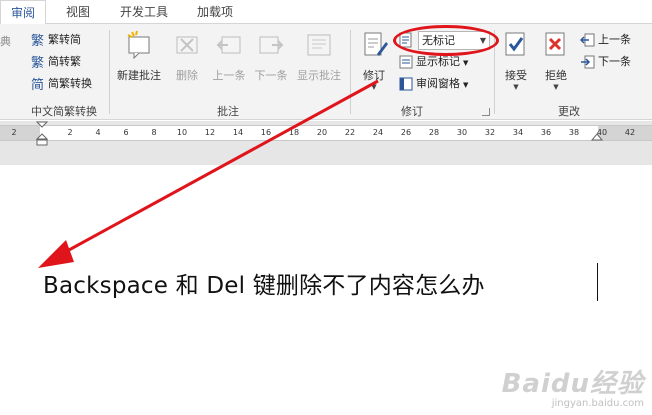 The image size is (652, 415). I want to click on ruler-tick: 38, so click(574, 132).